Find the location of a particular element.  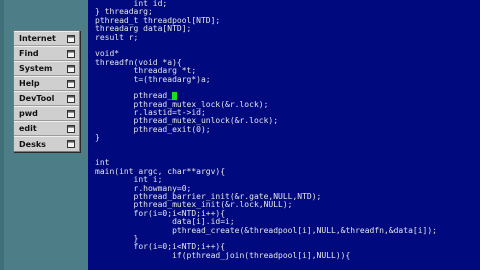

code-line-text: if(pthread_join(threadpool[i],NULL)){ is located at coordinates (223, 255).